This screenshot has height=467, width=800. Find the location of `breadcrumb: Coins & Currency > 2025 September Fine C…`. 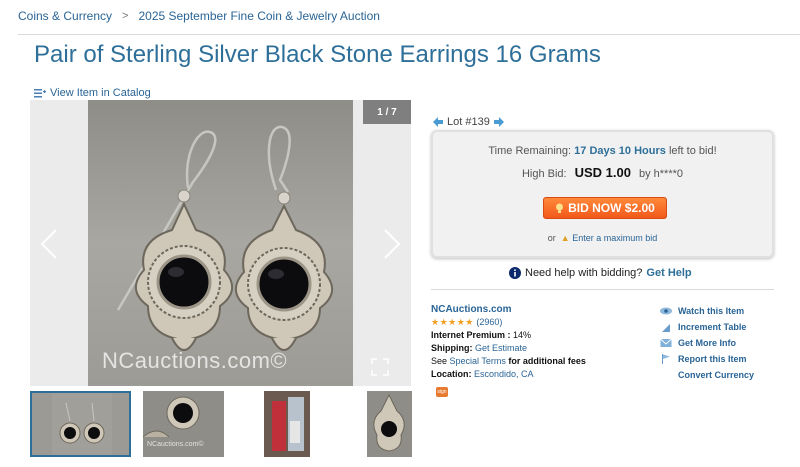

breadcrumb: Coins & Currency > 2025 September Fine C… is located at coordinates (199, 16).